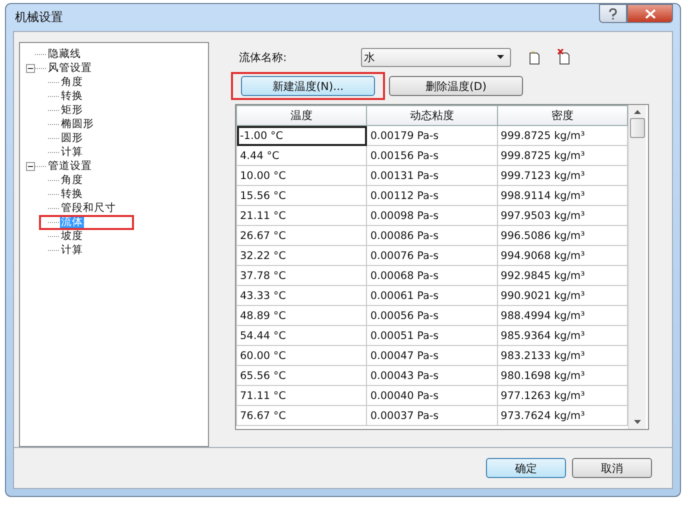 This screenshot has width=691, height=507. I want to click on table-cell: 980.1698 kg/m³, so click(562, 376).